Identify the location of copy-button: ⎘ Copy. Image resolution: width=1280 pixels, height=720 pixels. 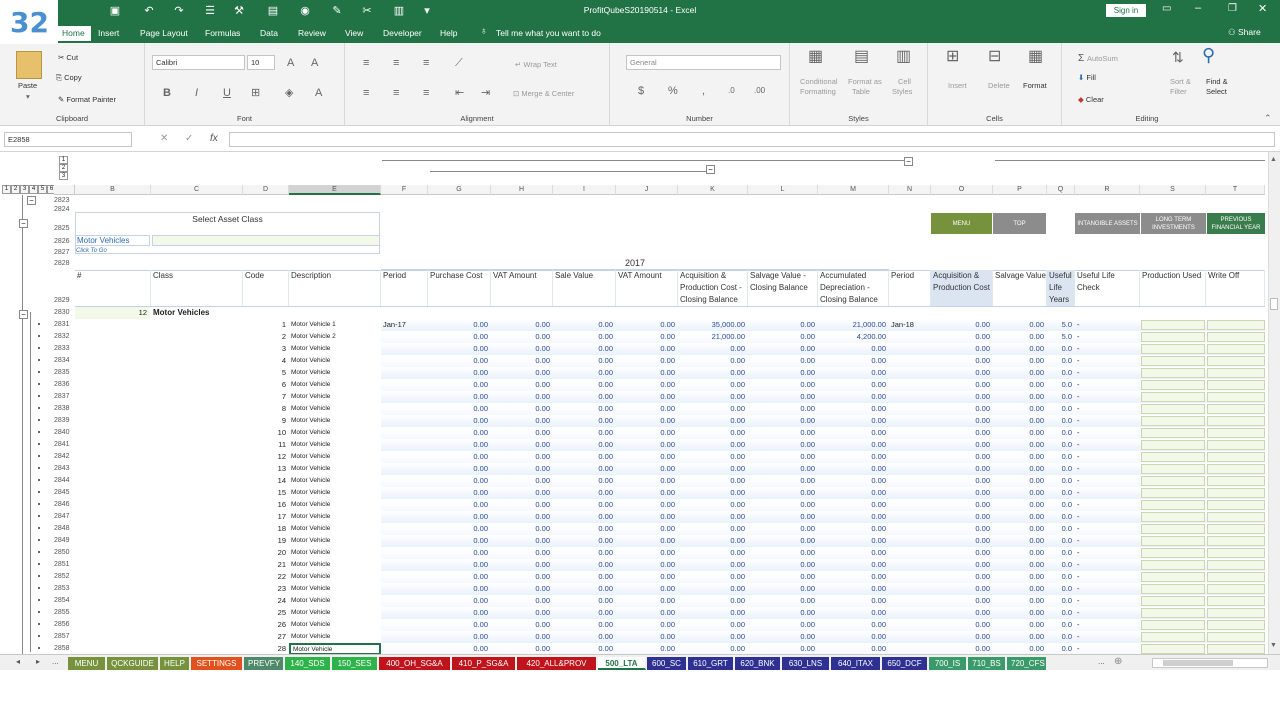
(69, 78).